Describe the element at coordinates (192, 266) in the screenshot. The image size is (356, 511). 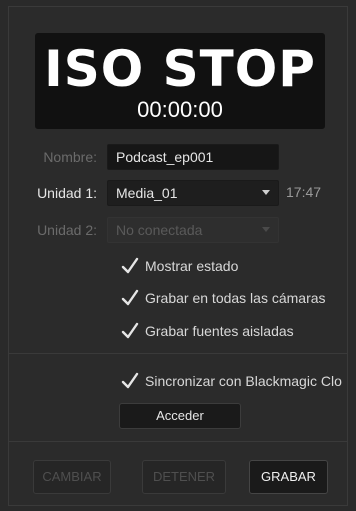
I see `show-status-label: Mostrar estado` at that location.